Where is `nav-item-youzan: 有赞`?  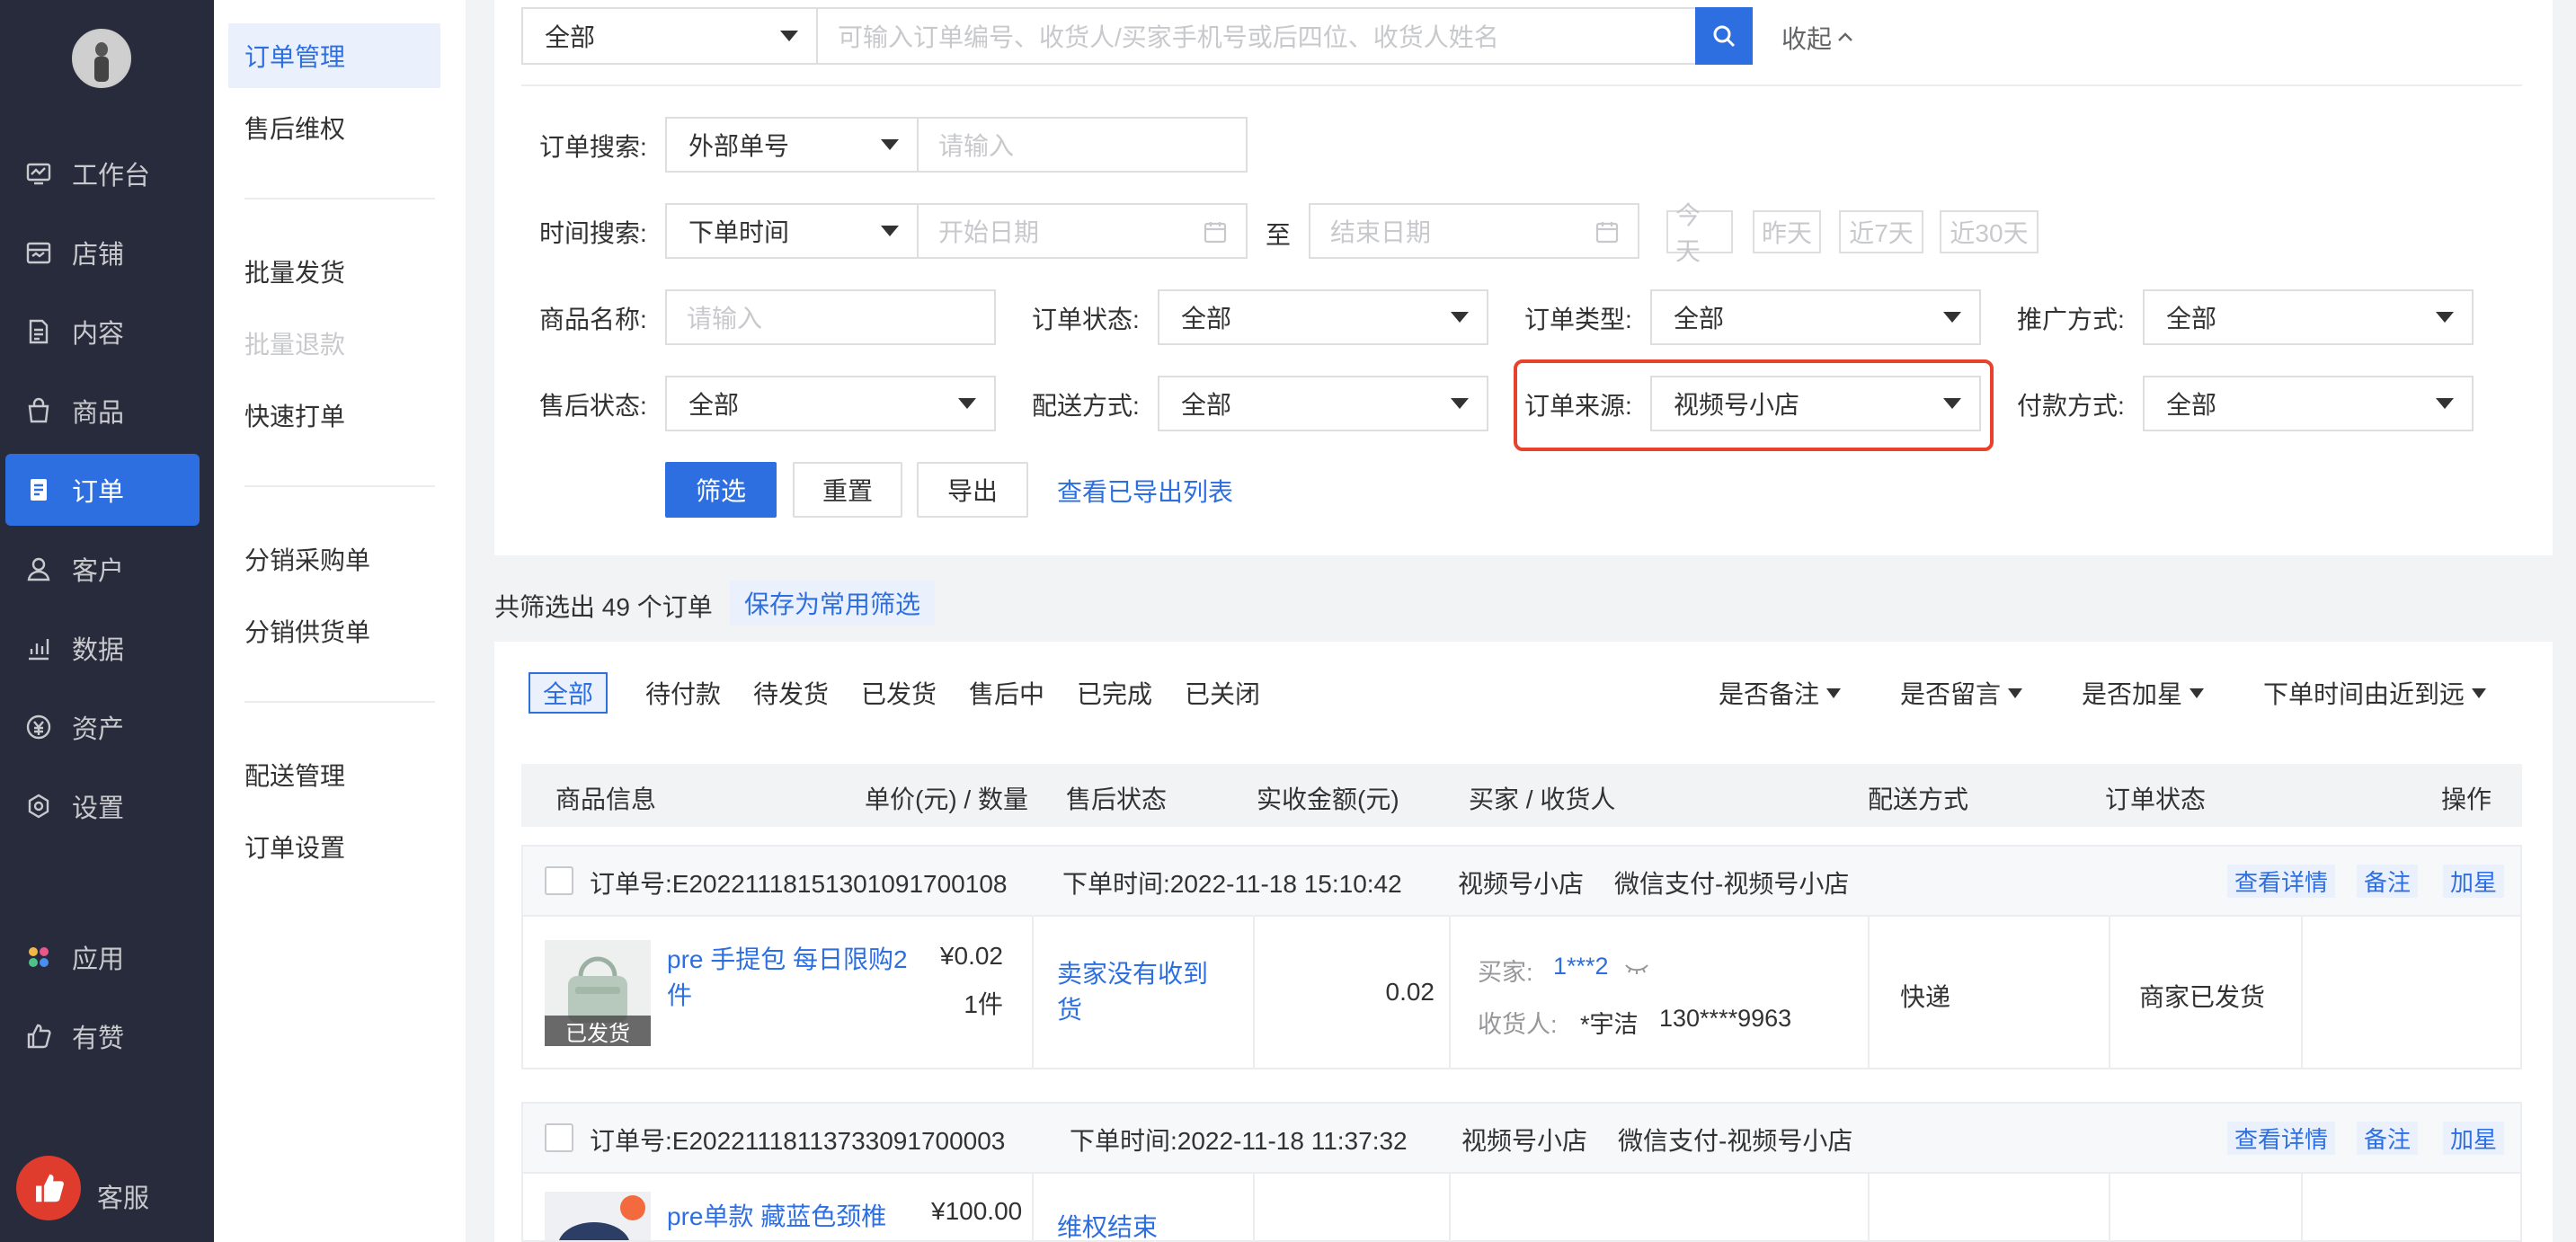
nav-item-youzan: 有赞 is located at coordinates (102, 1036).